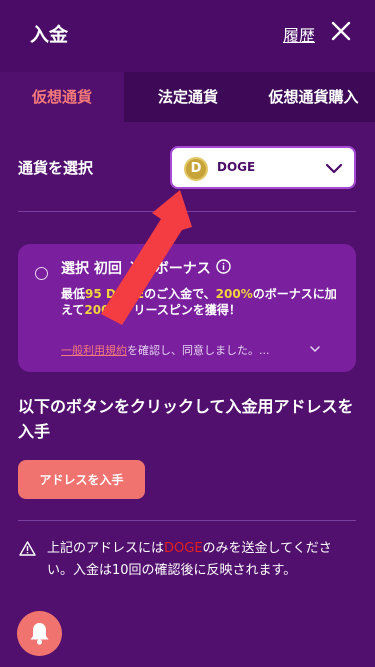  What do you see at coordinates (41, 273) in the screenshot?
I see `bonus-radio` at bounding box center [41, 273].